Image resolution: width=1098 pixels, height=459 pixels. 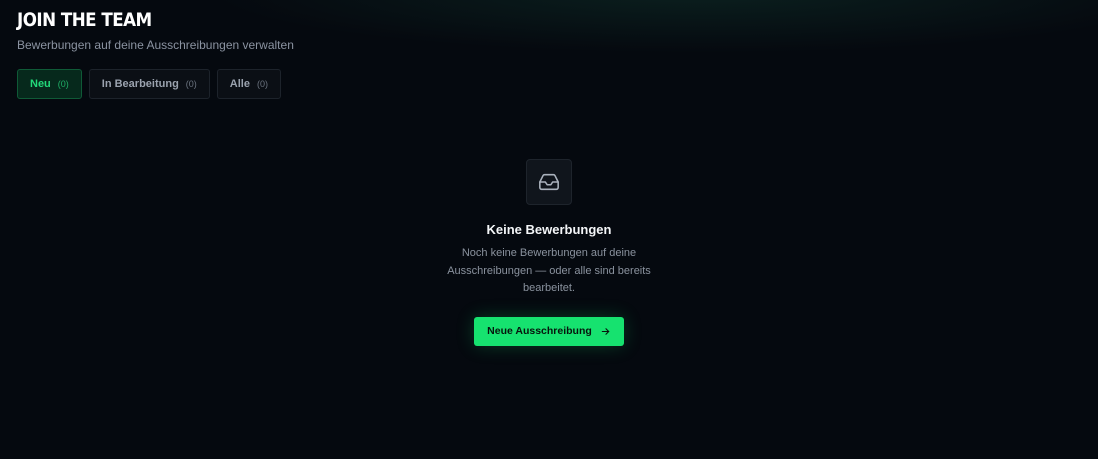 What do you see at coordinates (539, 331) in the screenshot?
I see `new-posting-button-label: Neue Ausschreibung` at bounding box center [539, 331].